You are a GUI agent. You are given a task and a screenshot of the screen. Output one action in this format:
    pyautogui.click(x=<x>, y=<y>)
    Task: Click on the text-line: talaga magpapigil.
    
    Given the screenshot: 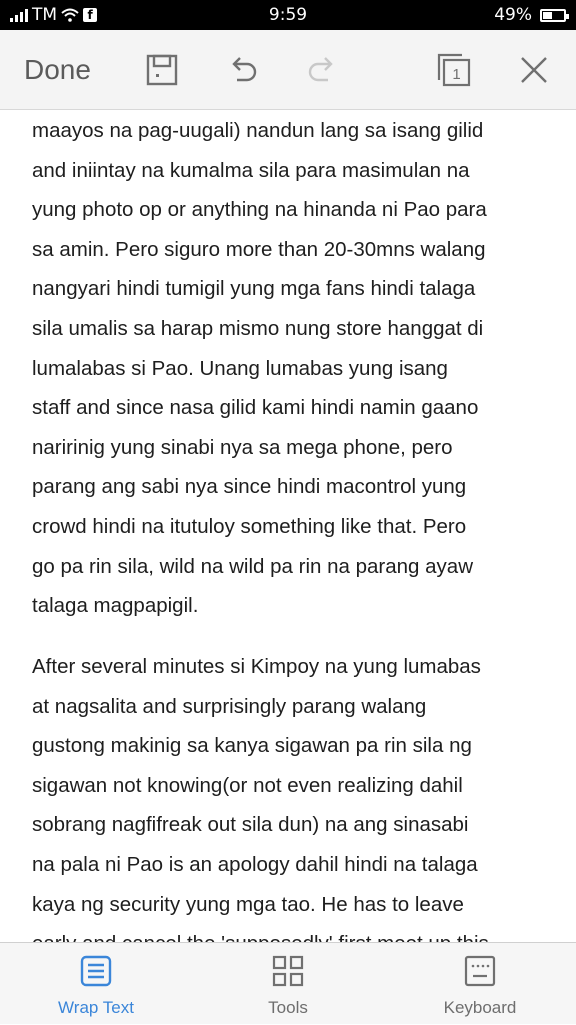 What is the action you would take?
    pyautogui.click(x=115, y=606)
    